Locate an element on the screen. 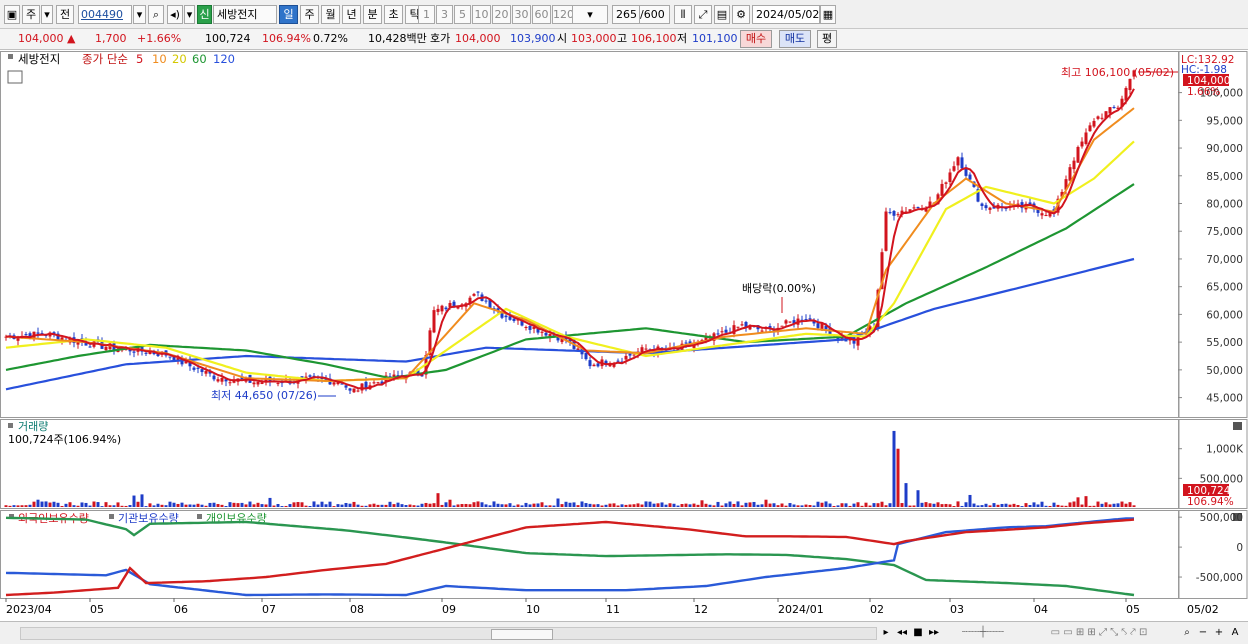 The height and width of the screenshot is (644, 1248). layout-icon: ▣ is located at coordinates (12, 14).